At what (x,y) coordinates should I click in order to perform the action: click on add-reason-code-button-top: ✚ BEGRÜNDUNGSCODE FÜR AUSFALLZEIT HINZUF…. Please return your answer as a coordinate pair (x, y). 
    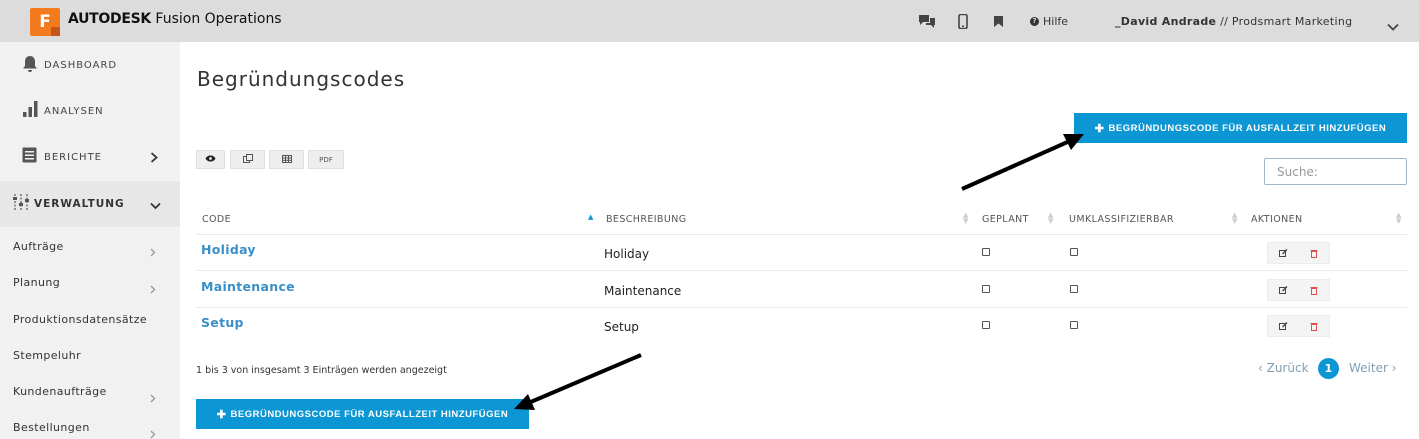
    Looking at the image, I should click on (1240, 128).